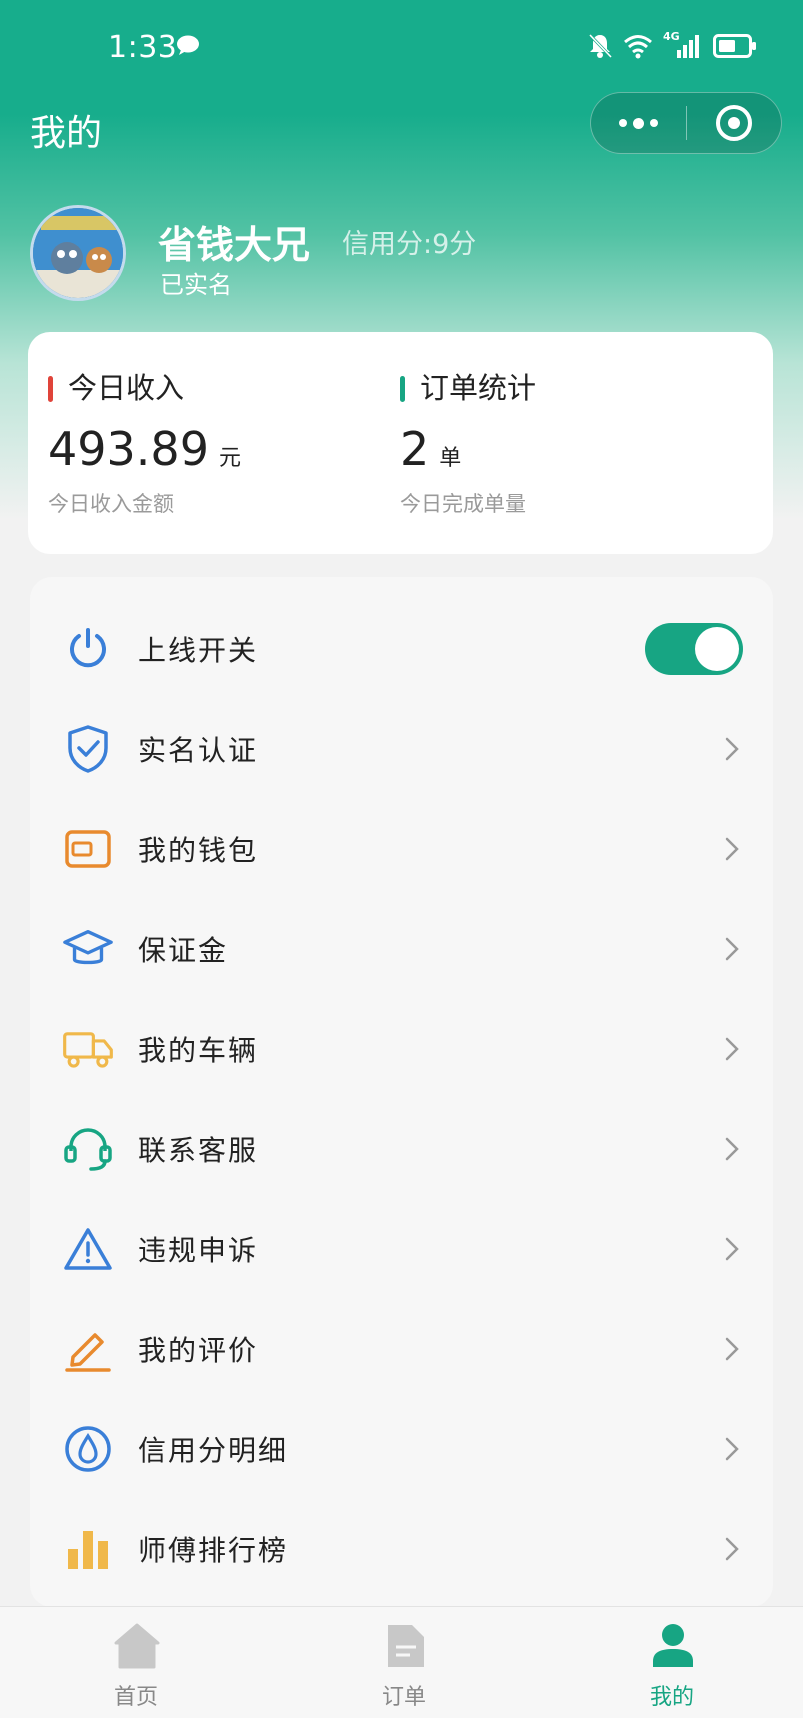  Describe the element at coordinates (198, 1150) in the screenshot. I see `menu-label: 联系客服` at that location.